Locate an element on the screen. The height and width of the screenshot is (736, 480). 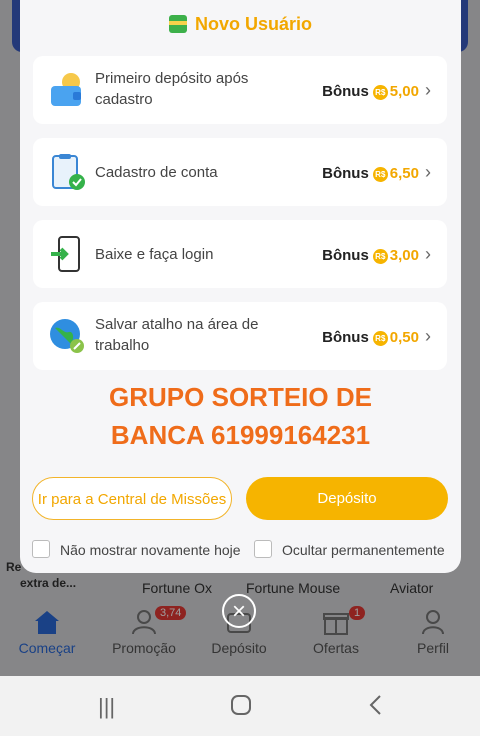
promo-line-1: GRUPO SORTEIO DE is located at coordinates (240, 397).